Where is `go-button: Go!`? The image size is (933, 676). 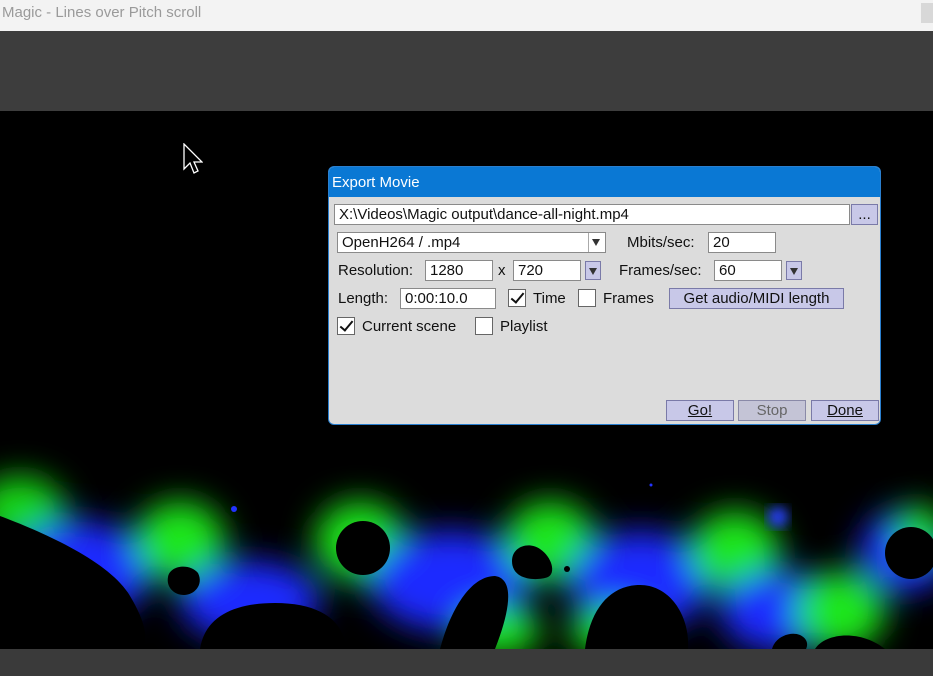
go-button: Go! is located at coordinates (700, 410).